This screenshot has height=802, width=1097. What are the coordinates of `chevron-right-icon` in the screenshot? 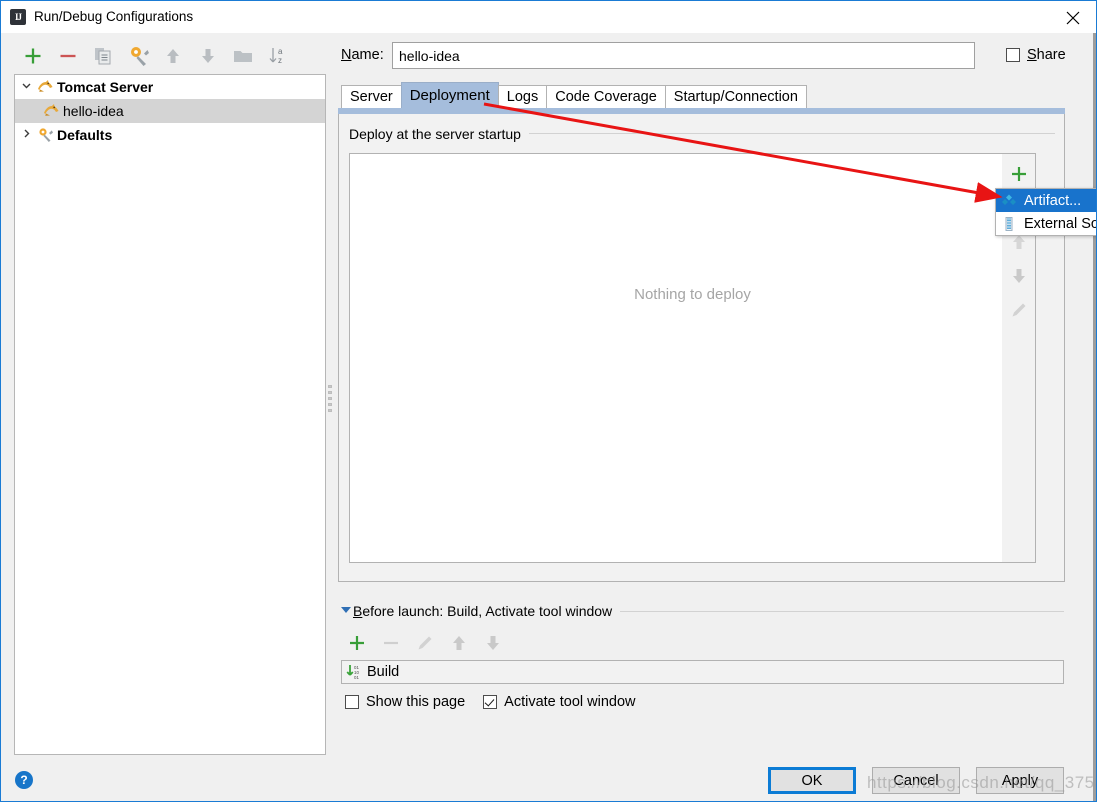 It's located at (26, 135).